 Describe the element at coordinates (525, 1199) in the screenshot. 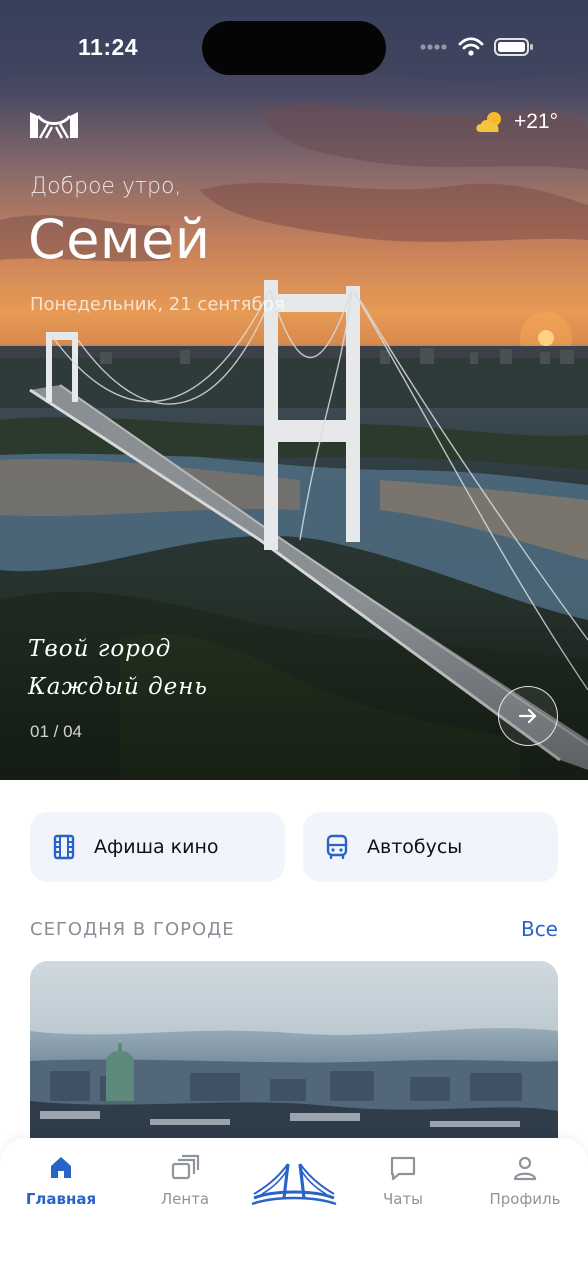

I see `tab-profile-label: Профиль` at that location.